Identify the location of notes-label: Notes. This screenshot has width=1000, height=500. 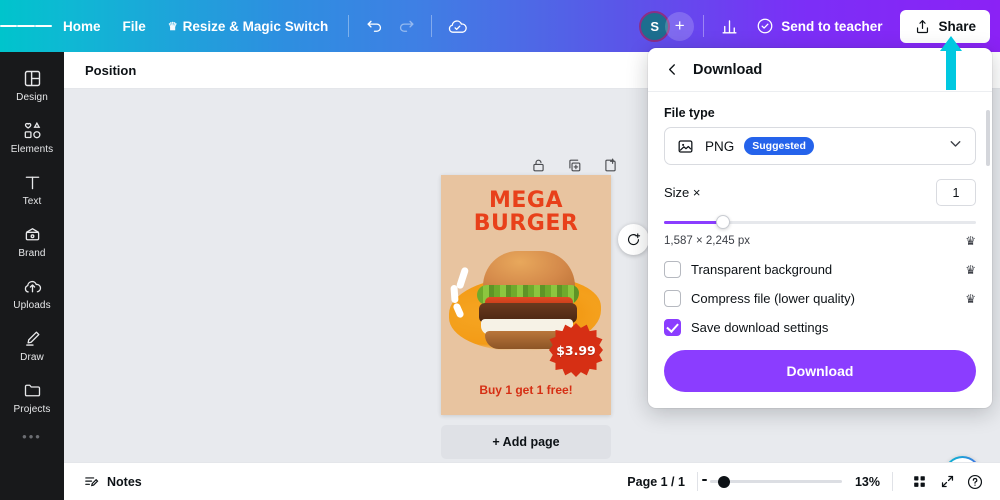
(124, 481).